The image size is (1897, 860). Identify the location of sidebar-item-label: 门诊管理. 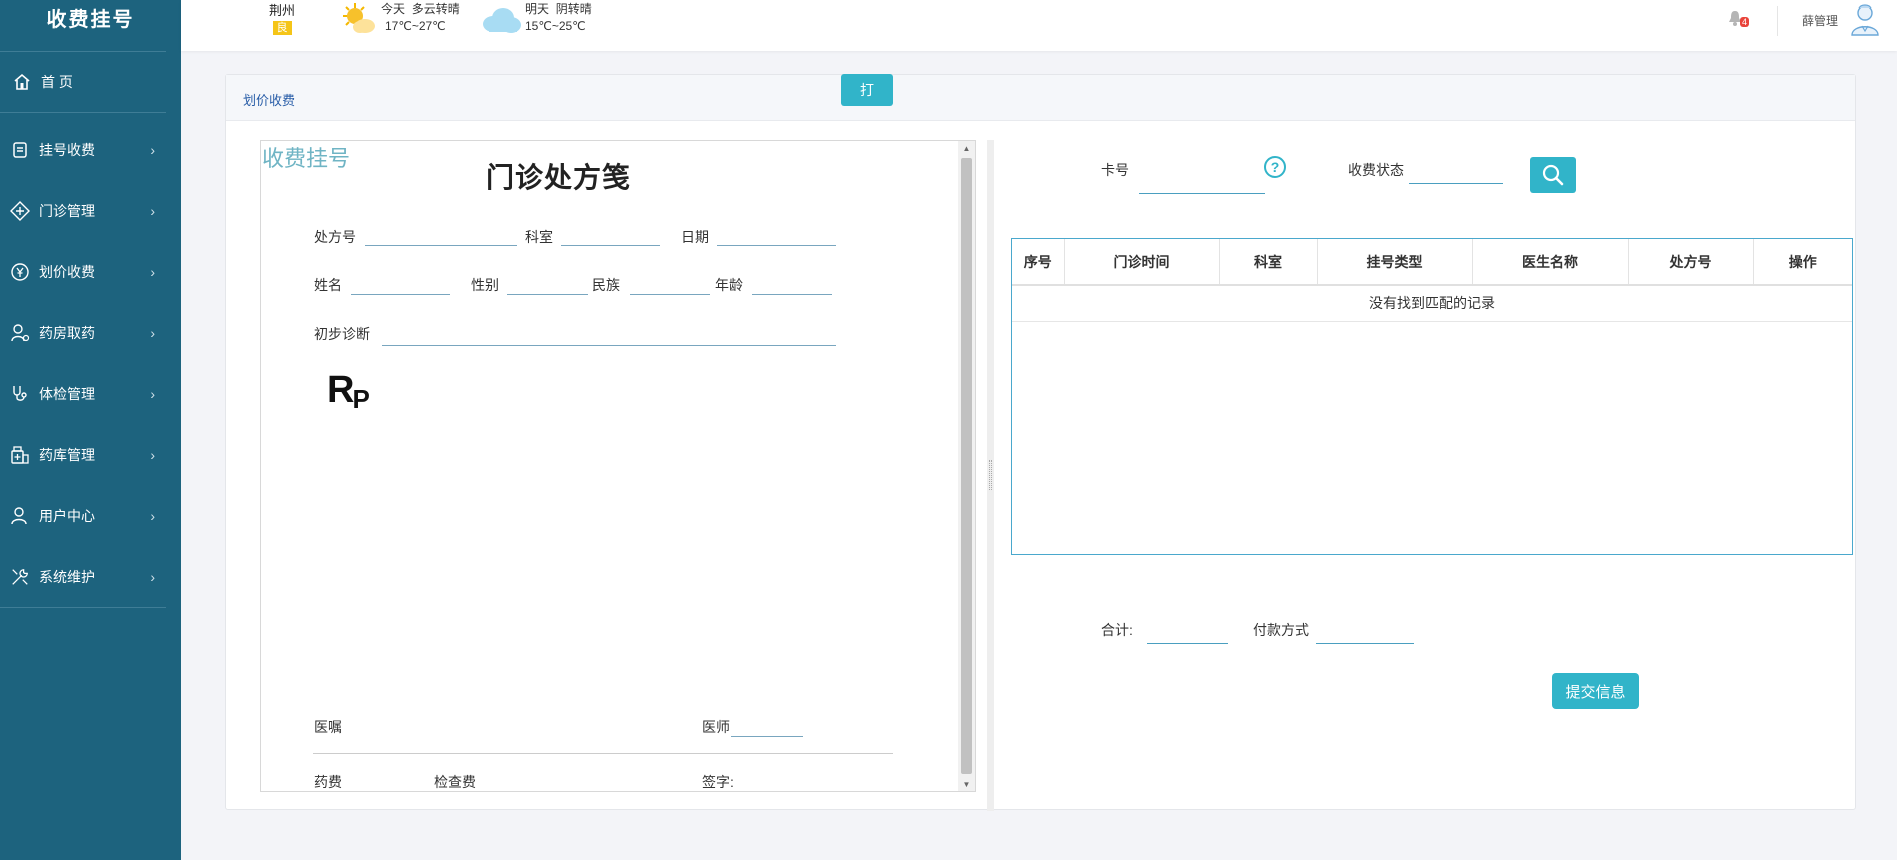
(67, 210).